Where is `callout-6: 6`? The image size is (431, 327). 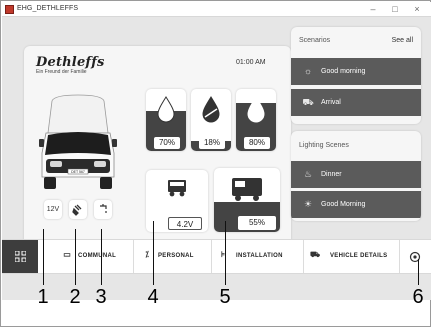
callout-6: 6 is located at coordinates (418, 297).